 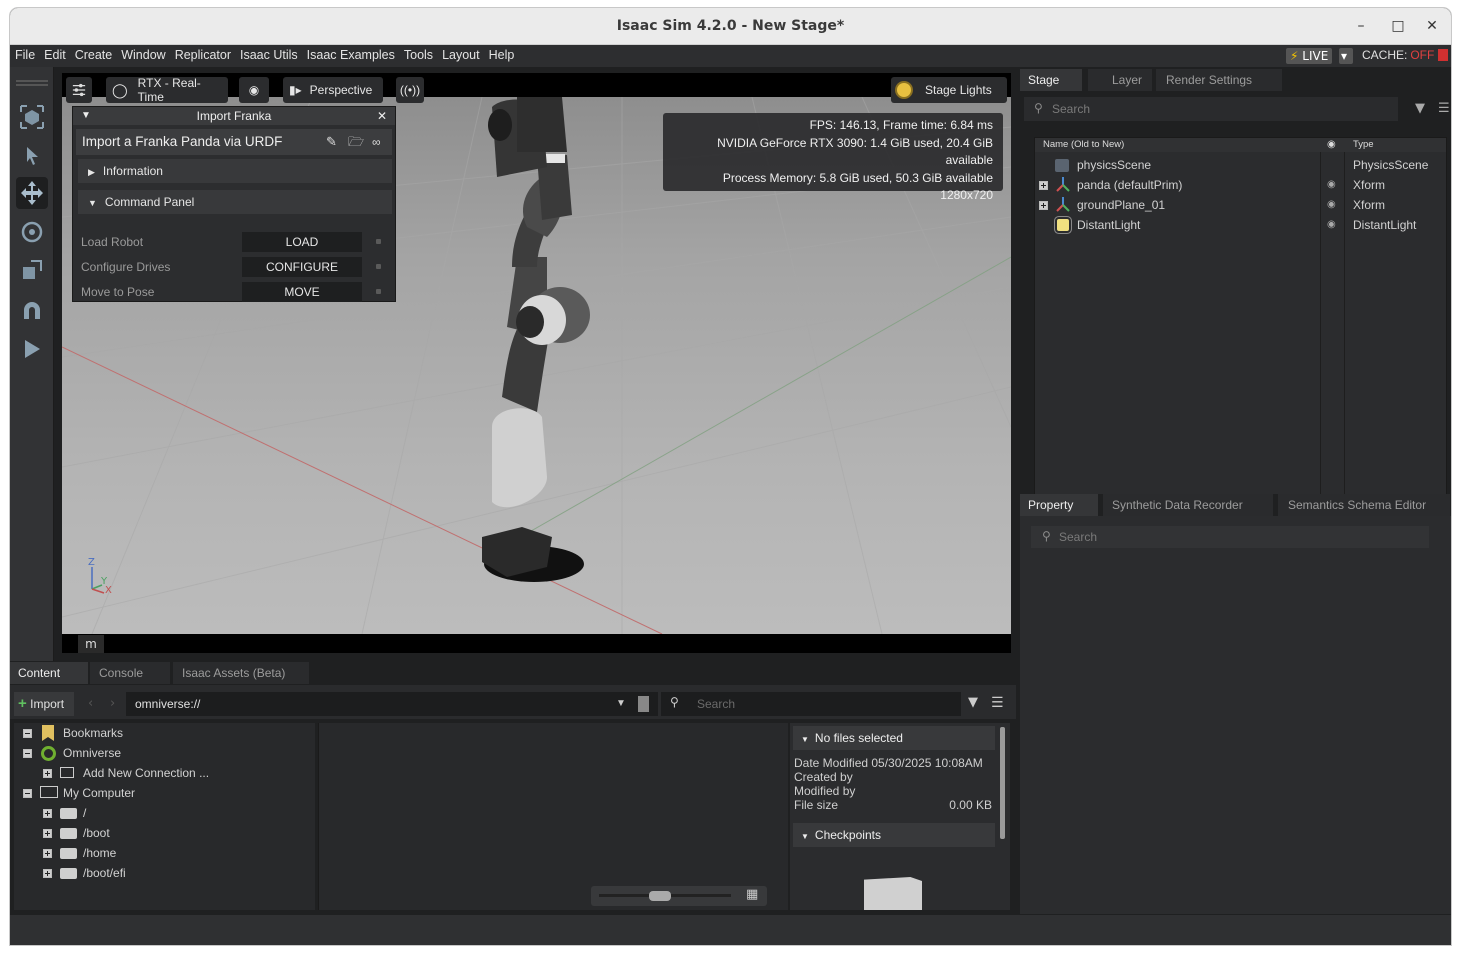 What do you see at coordinates (32, 193) in the screenshot?
I see `move-tool-icon` at bounding box center [32, 193].